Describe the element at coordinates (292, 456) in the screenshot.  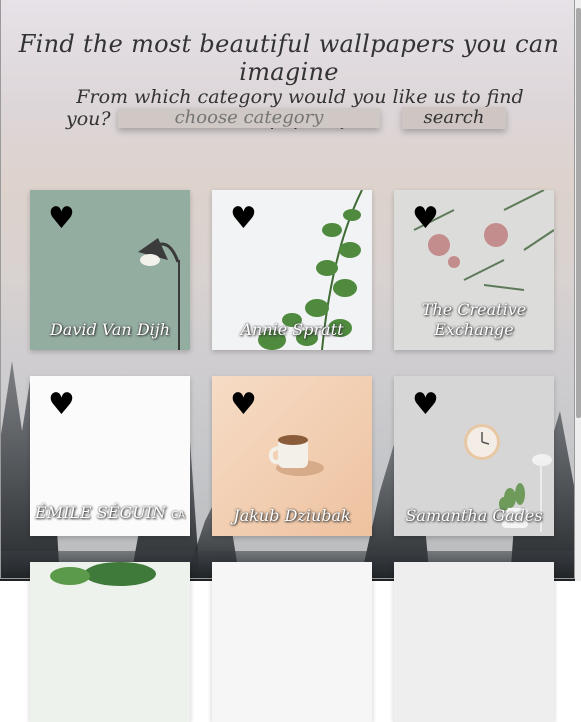
I see `wallpaper-card: ♥ Jakub Dziubak` at that location.